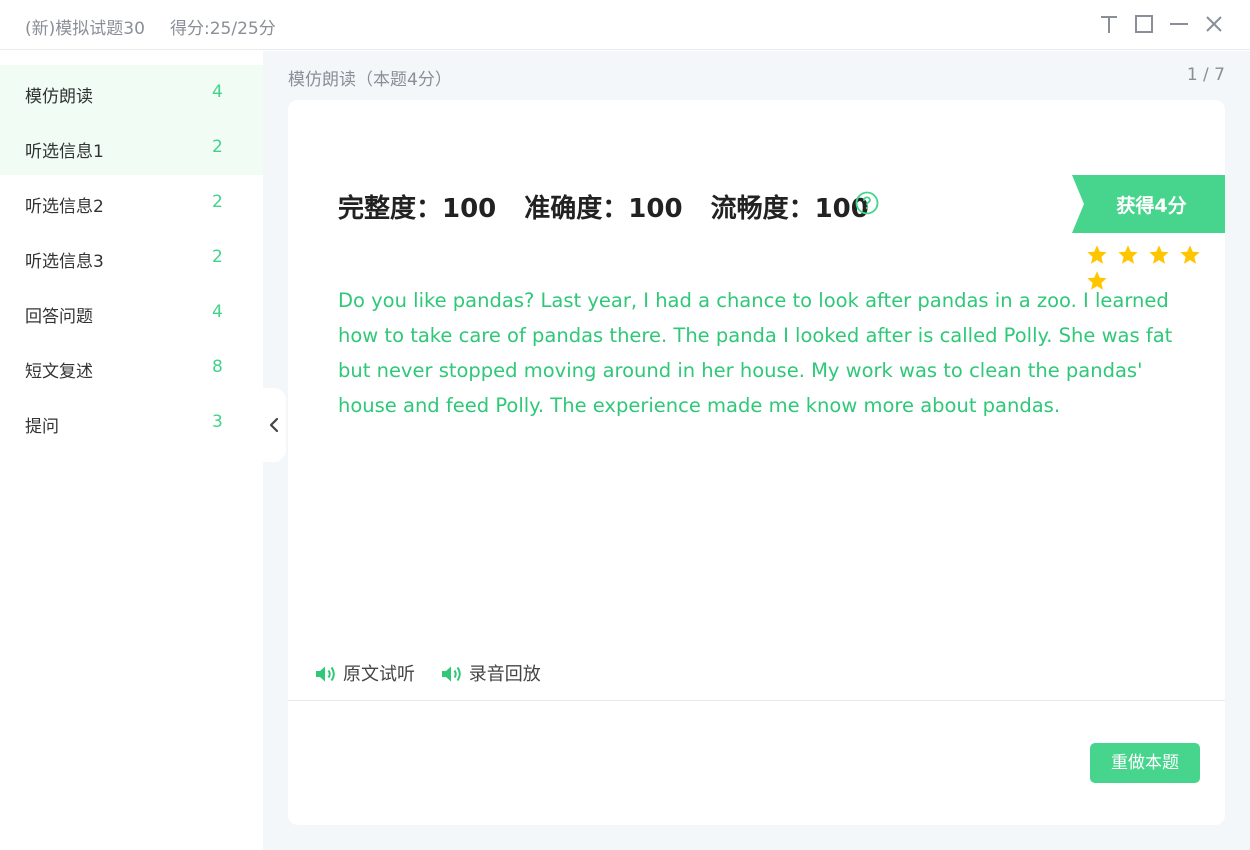 Image resolution: width=1250 pixels, height=850 pixels. What do you see at coordinates (1179, 24) in the screenshot?
I see `minimize-icon` at bounding box center [1179, 24].